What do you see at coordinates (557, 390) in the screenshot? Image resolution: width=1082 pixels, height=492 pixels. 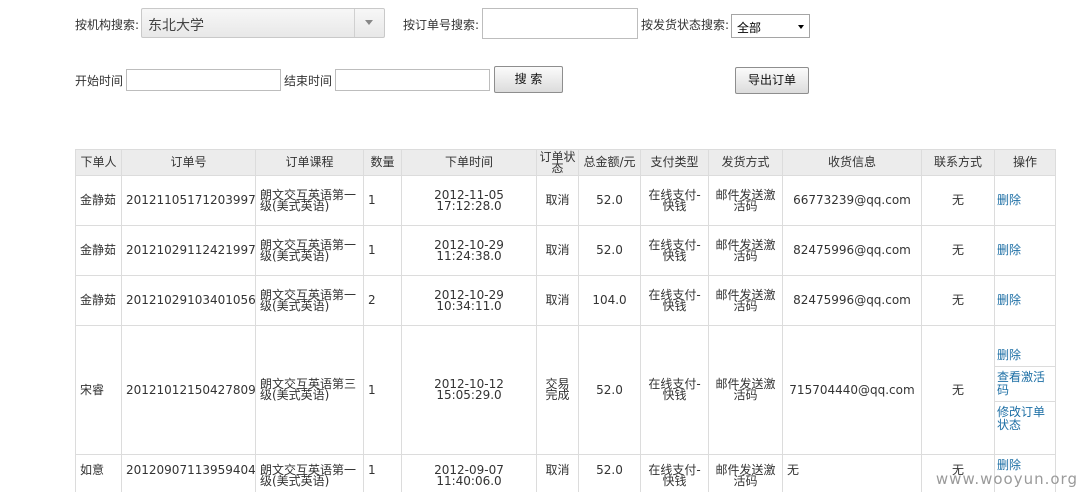 I see `cell-order-status: 交易完成` at bounding box center [557, 390].